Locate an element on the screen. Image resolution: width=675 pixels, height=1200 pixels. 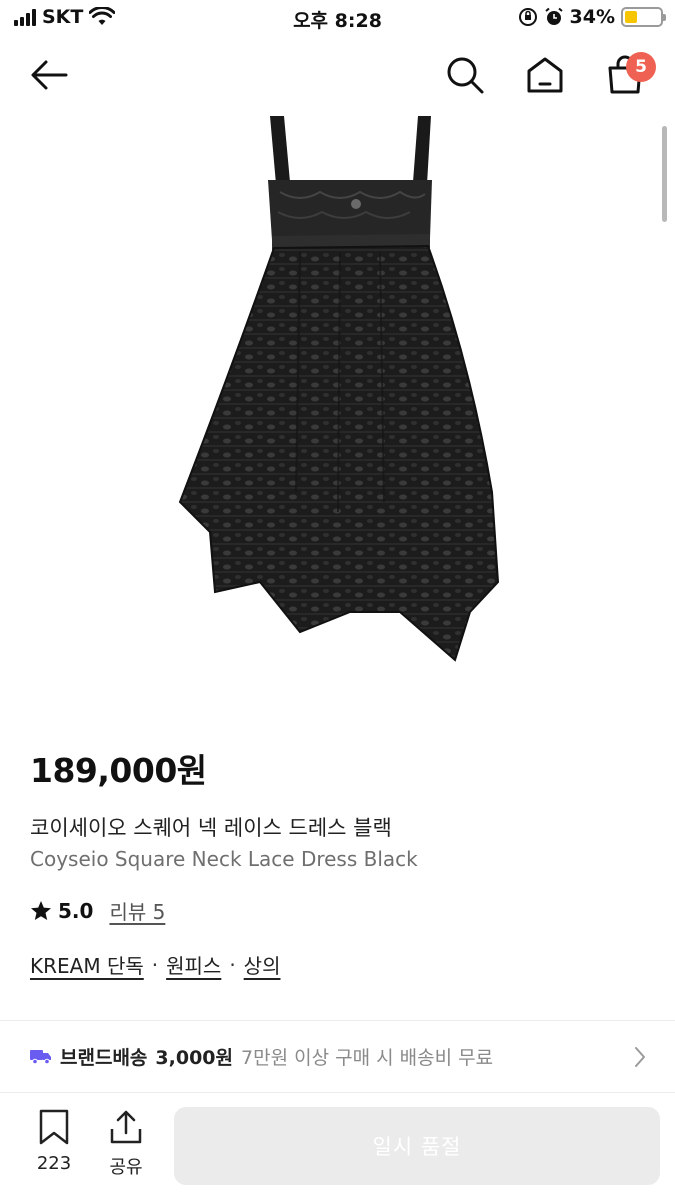
share-label: 공유 is located at coordinates (126, 1167).